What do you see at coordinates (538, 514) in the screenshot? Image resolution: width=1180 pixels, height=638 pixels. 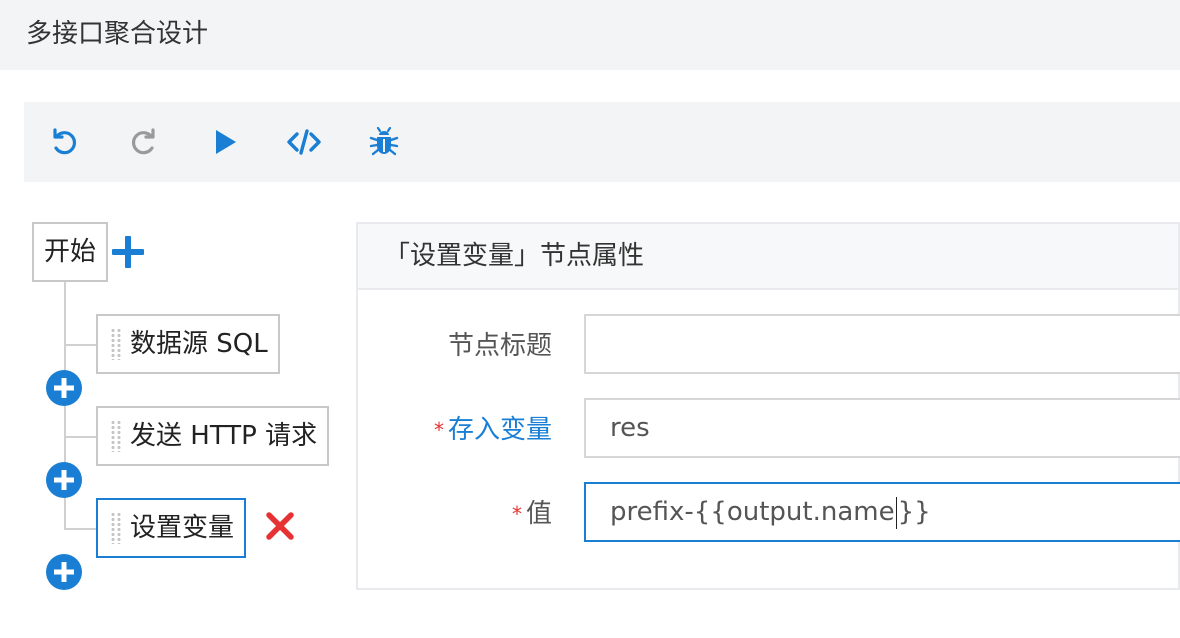 I see `value-label-text: 值` at bounding box center [538, 514].